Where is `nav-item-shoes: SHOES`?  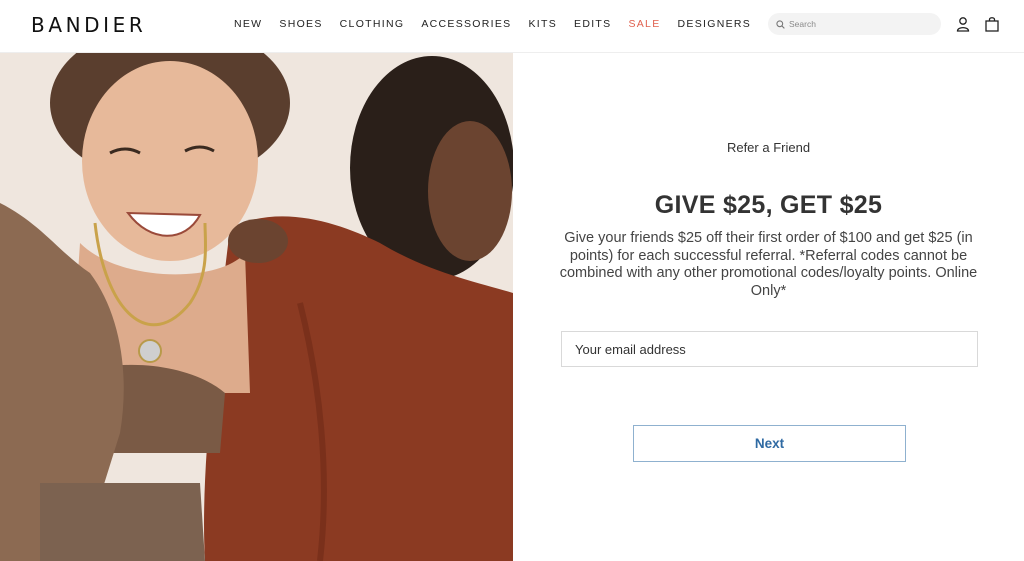 nav-item-shoes: SHOES is located at coordinates (300, 24).